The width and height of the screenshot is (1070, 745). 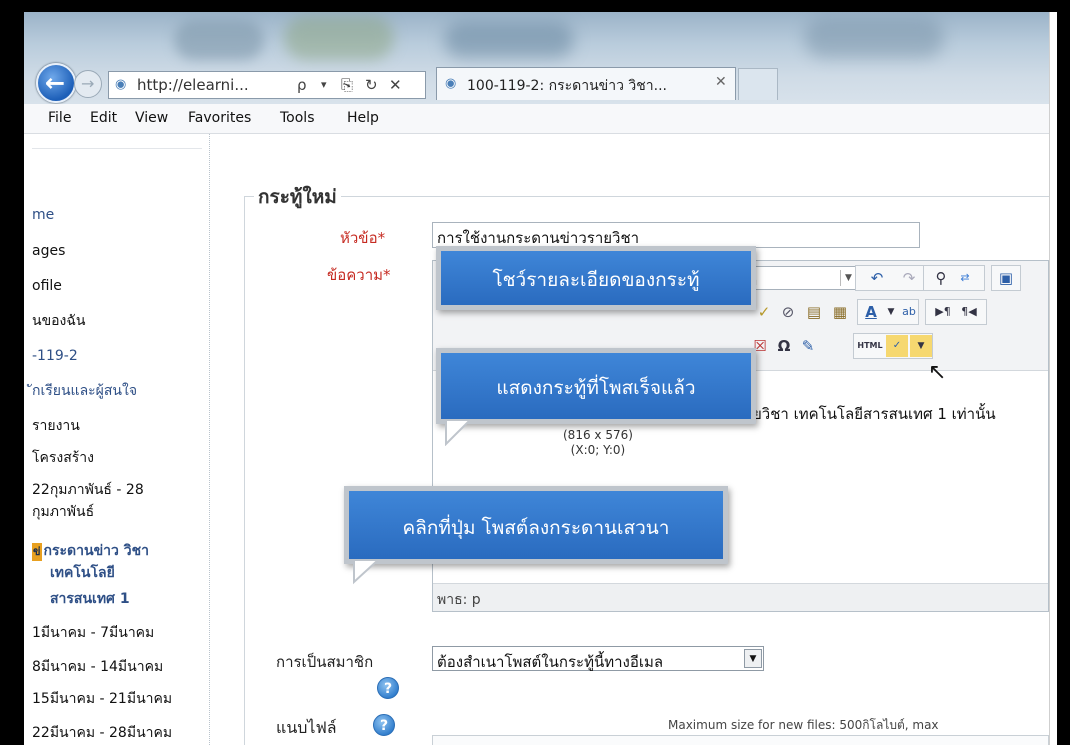 What do you see at coordinates (965, 278) in the screenshot?
I see `replace-icon: ⇄` at bounding box center [965, 278].